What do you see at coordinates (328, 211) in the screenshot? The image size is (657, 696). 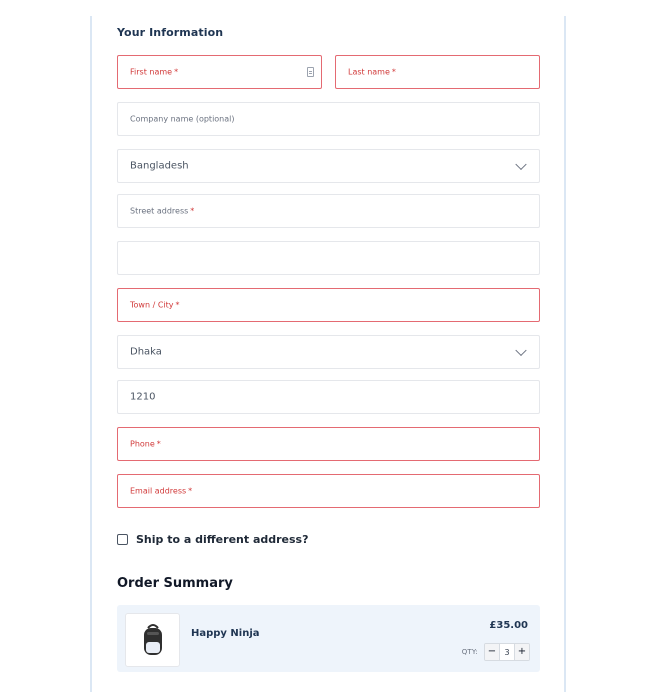 I see `street-address-field: Street address *` at bounding box center [328, 211].